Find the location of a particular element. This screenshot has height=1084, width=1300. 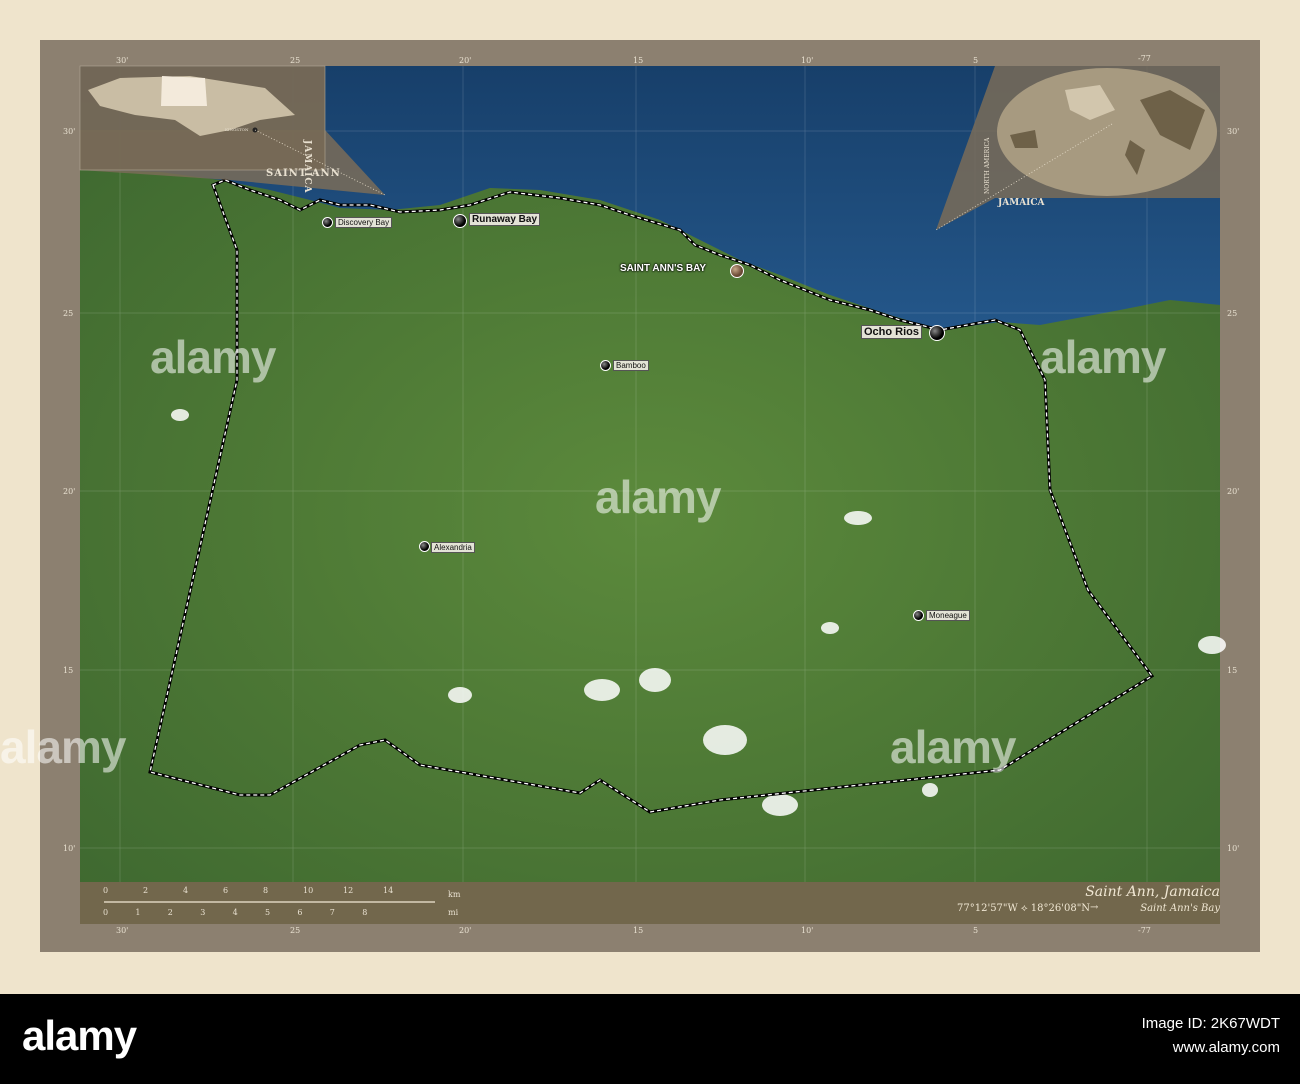

tick-left: 20' is located at coordinates (69, 491).